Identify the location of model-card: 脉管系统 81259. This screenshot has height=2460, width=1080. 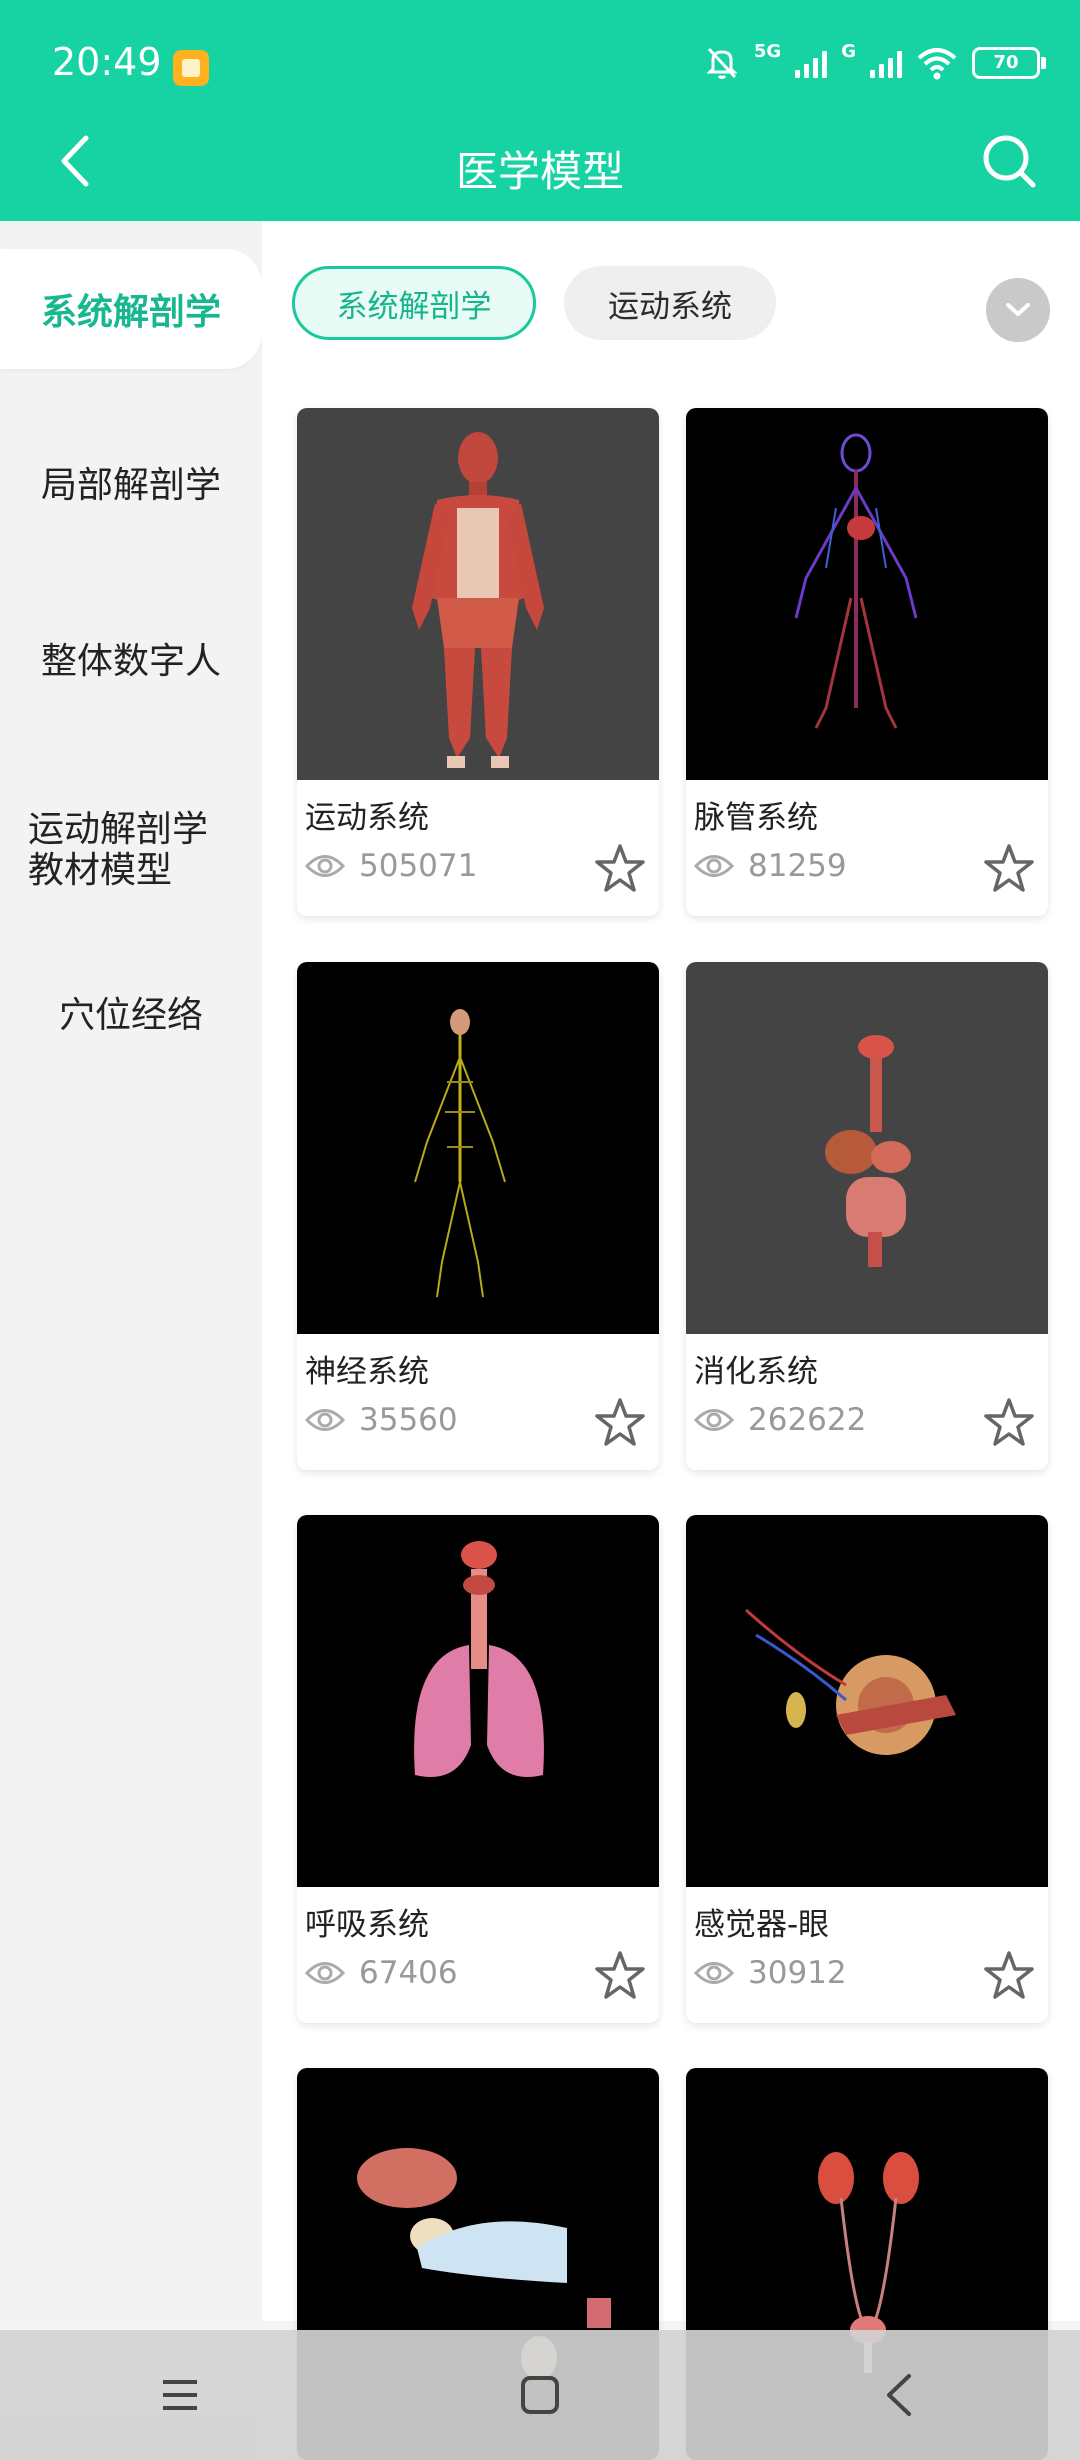
(867, 662).